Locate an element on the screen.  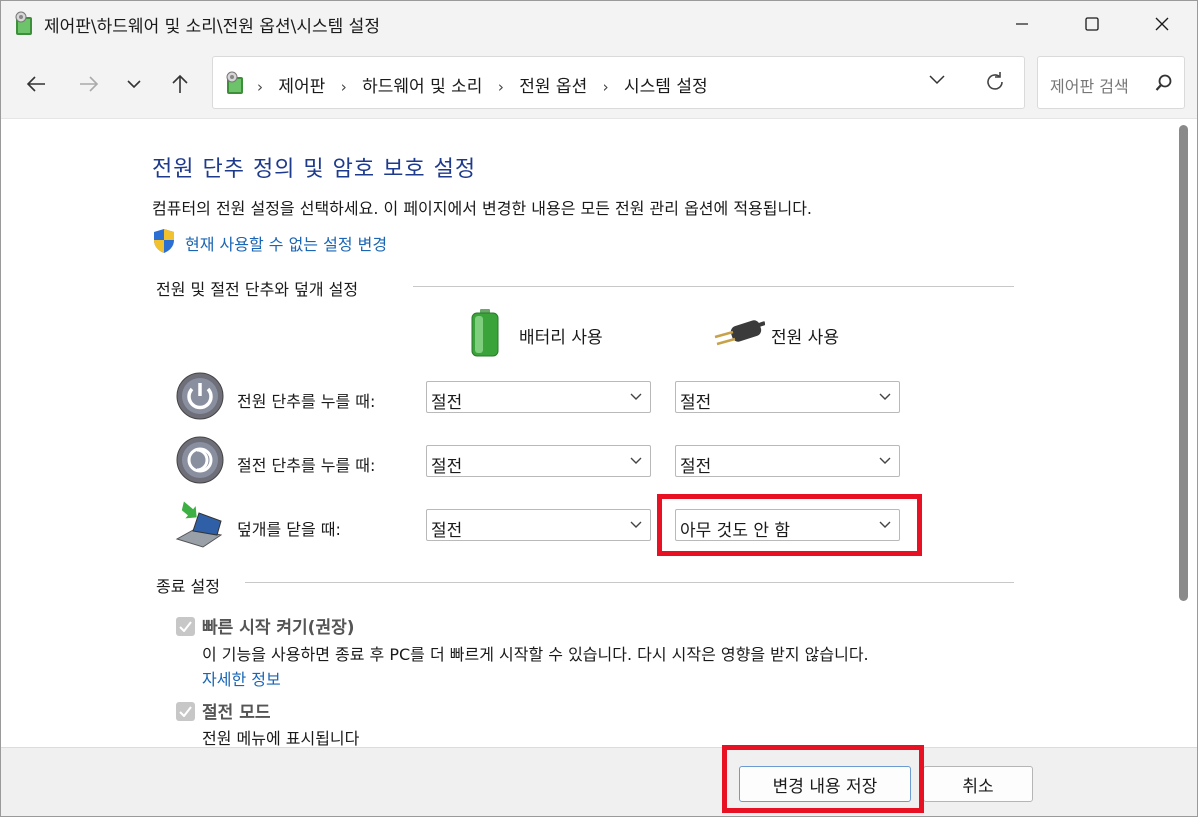
sleep-mode-description: 전원 메뉴에 표시됩니다 is located at coordinates (281, 738).